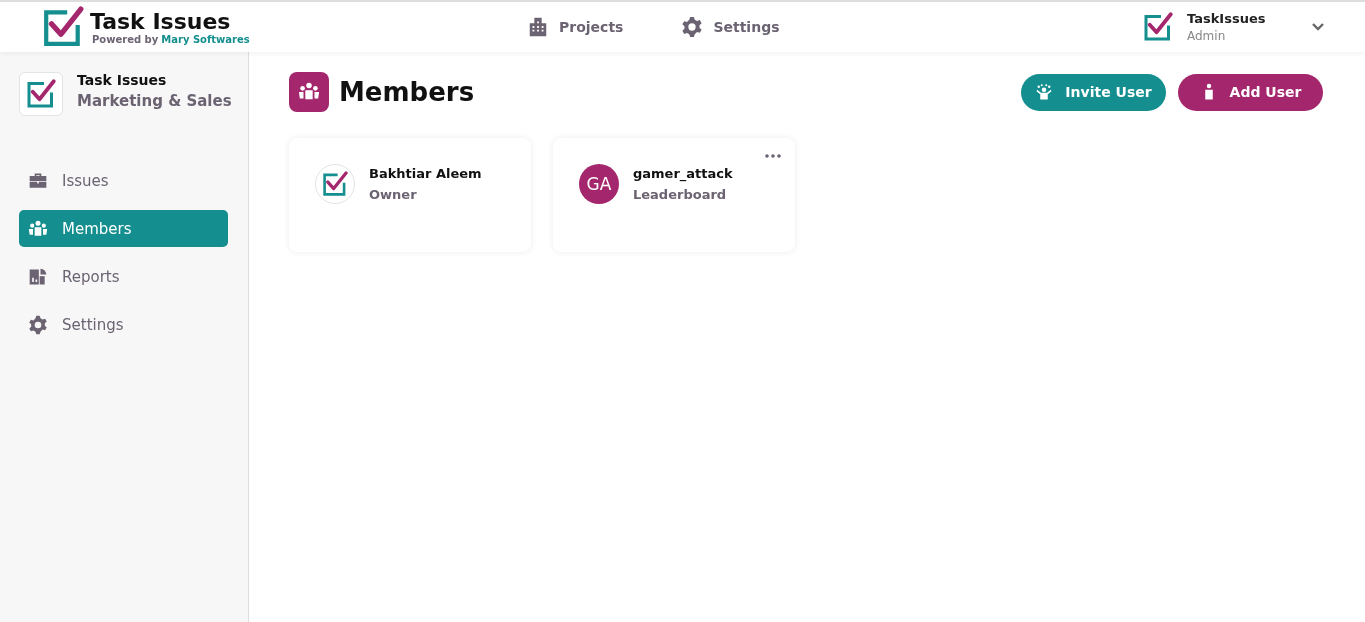 The height and width of the screenshot is (622, 1365). Describe the element at coordinates (1227, 18) in the screenshot. I see `user-name: TaskIssues` at that location.